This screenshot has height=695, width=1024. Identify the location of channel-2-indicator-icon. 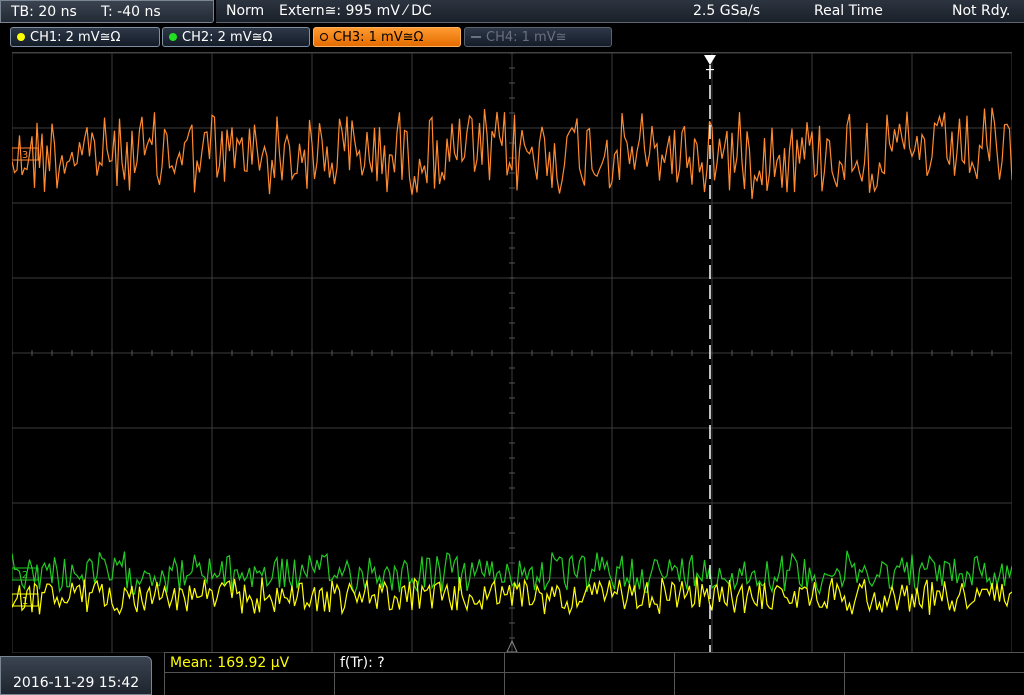
(173, 37).